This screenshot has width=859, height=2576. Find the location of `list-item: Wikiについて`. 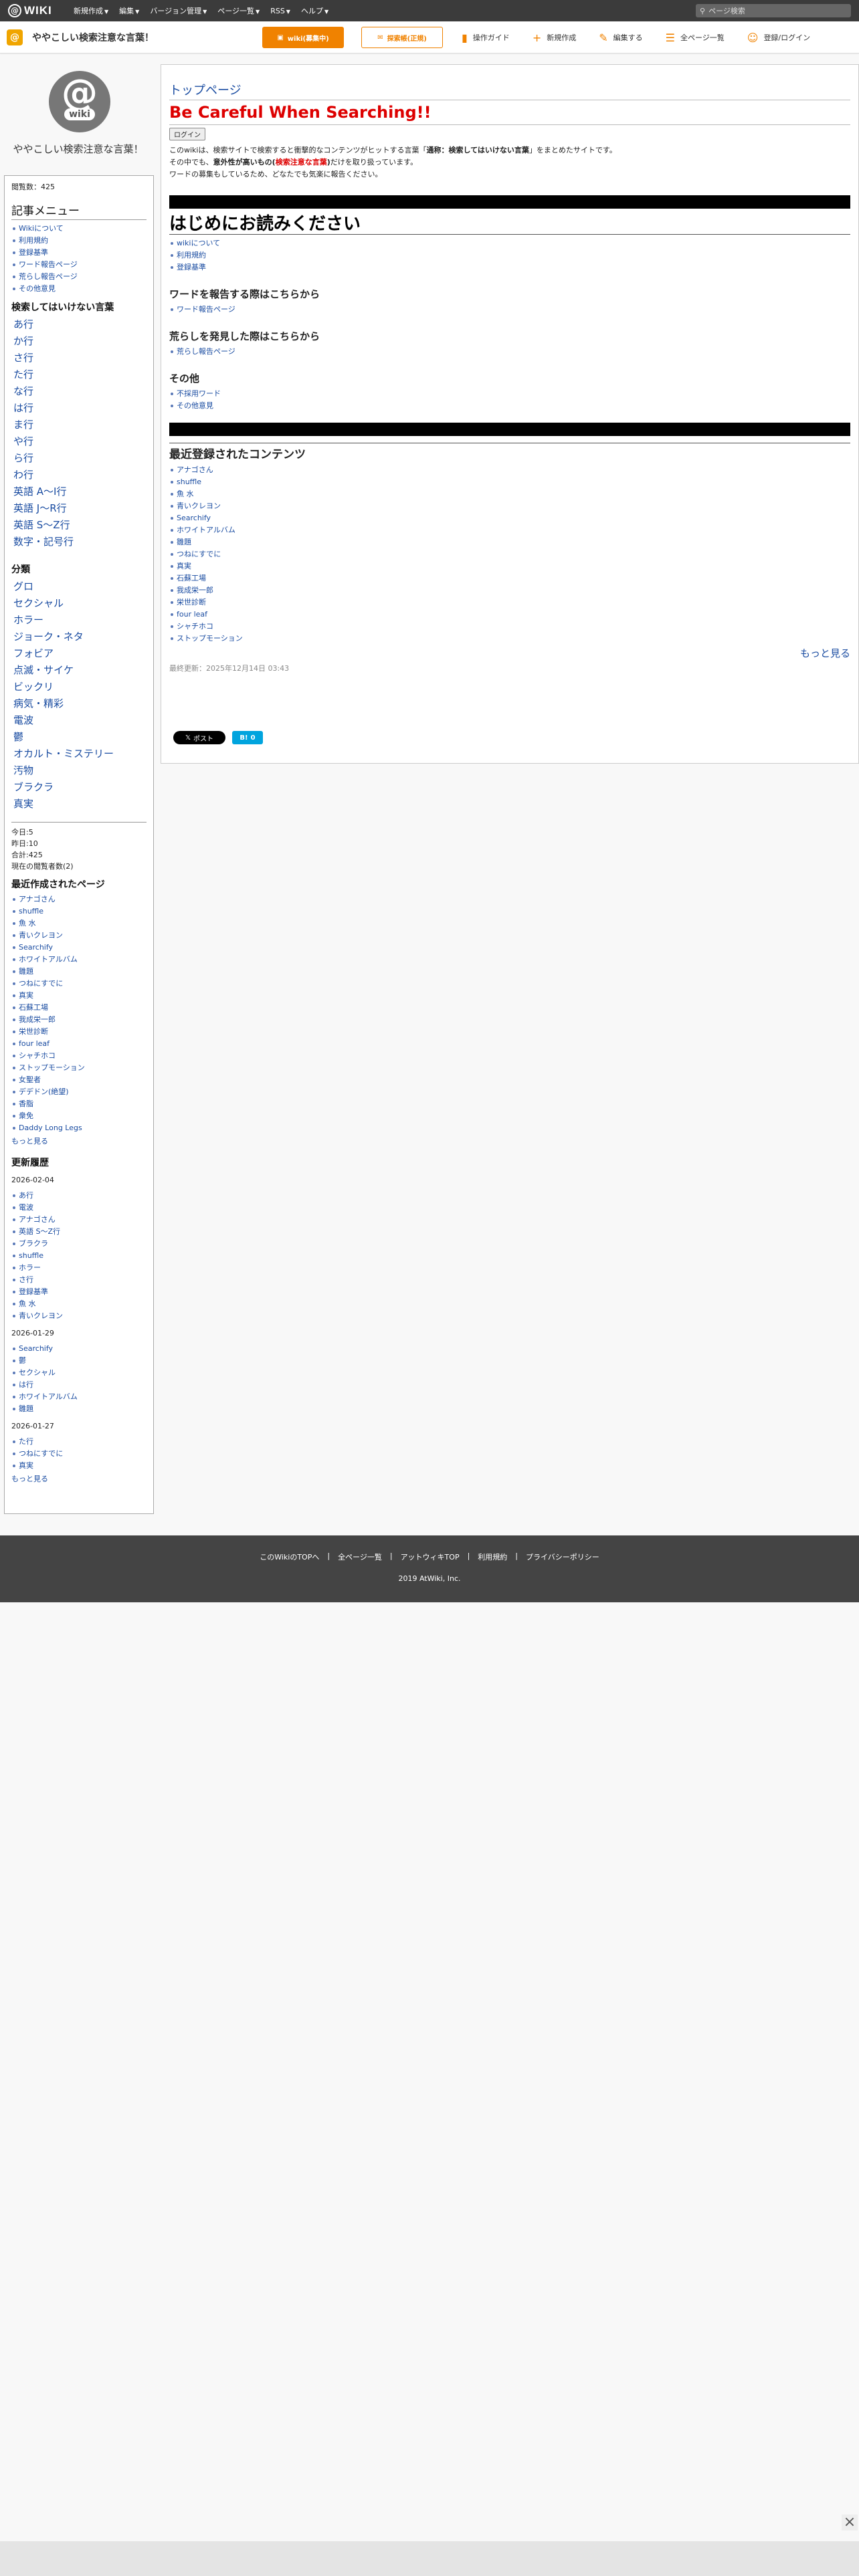

list-item: Wikiについて is located at coordinates (79, 229).